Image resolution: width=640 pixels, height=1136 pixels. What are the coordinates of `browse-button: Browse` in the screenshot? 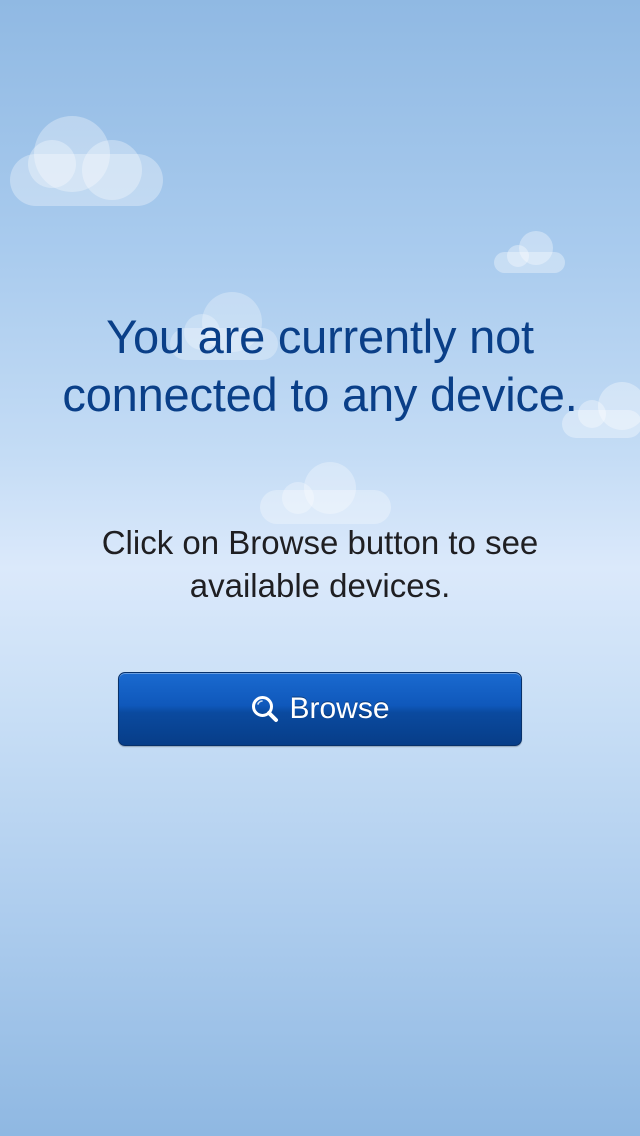 It's located at (320, 709).